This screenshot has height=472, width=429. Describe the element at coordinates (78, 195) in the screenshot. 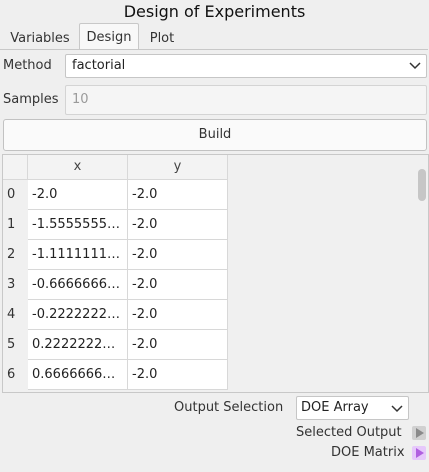

I see `table-cell-x: -2.0` at that location.